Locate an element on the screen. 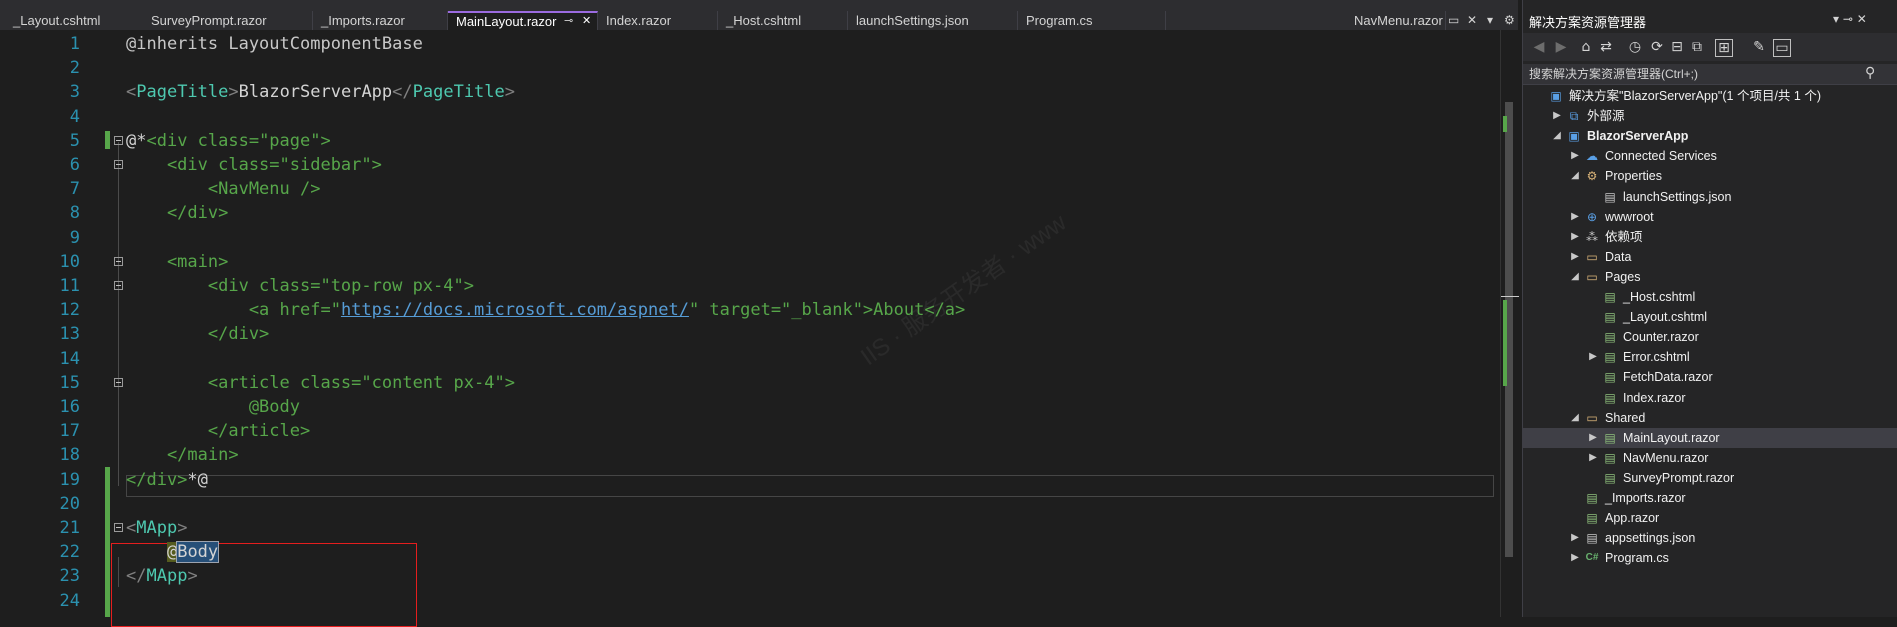  tree-item: ◢ ▭ Shared is located at coordinates (1710, 418).